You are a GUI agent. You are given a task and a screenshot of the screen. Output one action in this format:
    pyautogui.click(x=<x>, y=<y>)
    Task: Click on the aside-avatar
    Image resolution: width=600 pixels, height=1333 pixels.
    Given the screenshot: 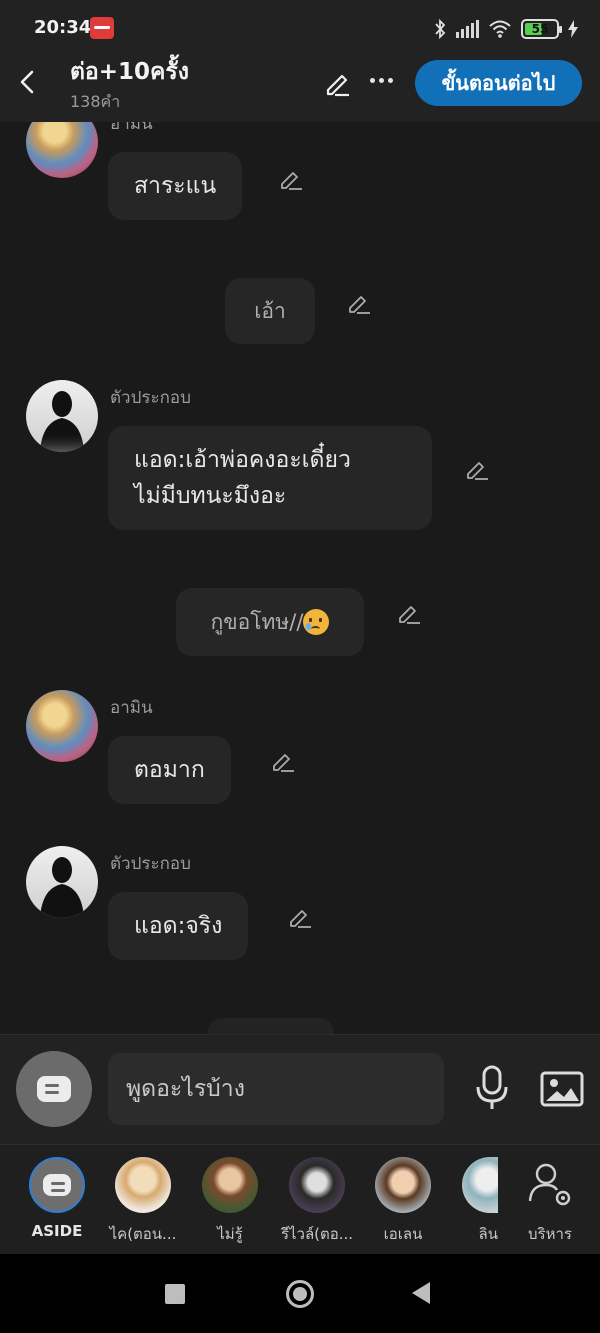 What is the action you would take?
    pyautogui.click(x=57, y=1185)
    